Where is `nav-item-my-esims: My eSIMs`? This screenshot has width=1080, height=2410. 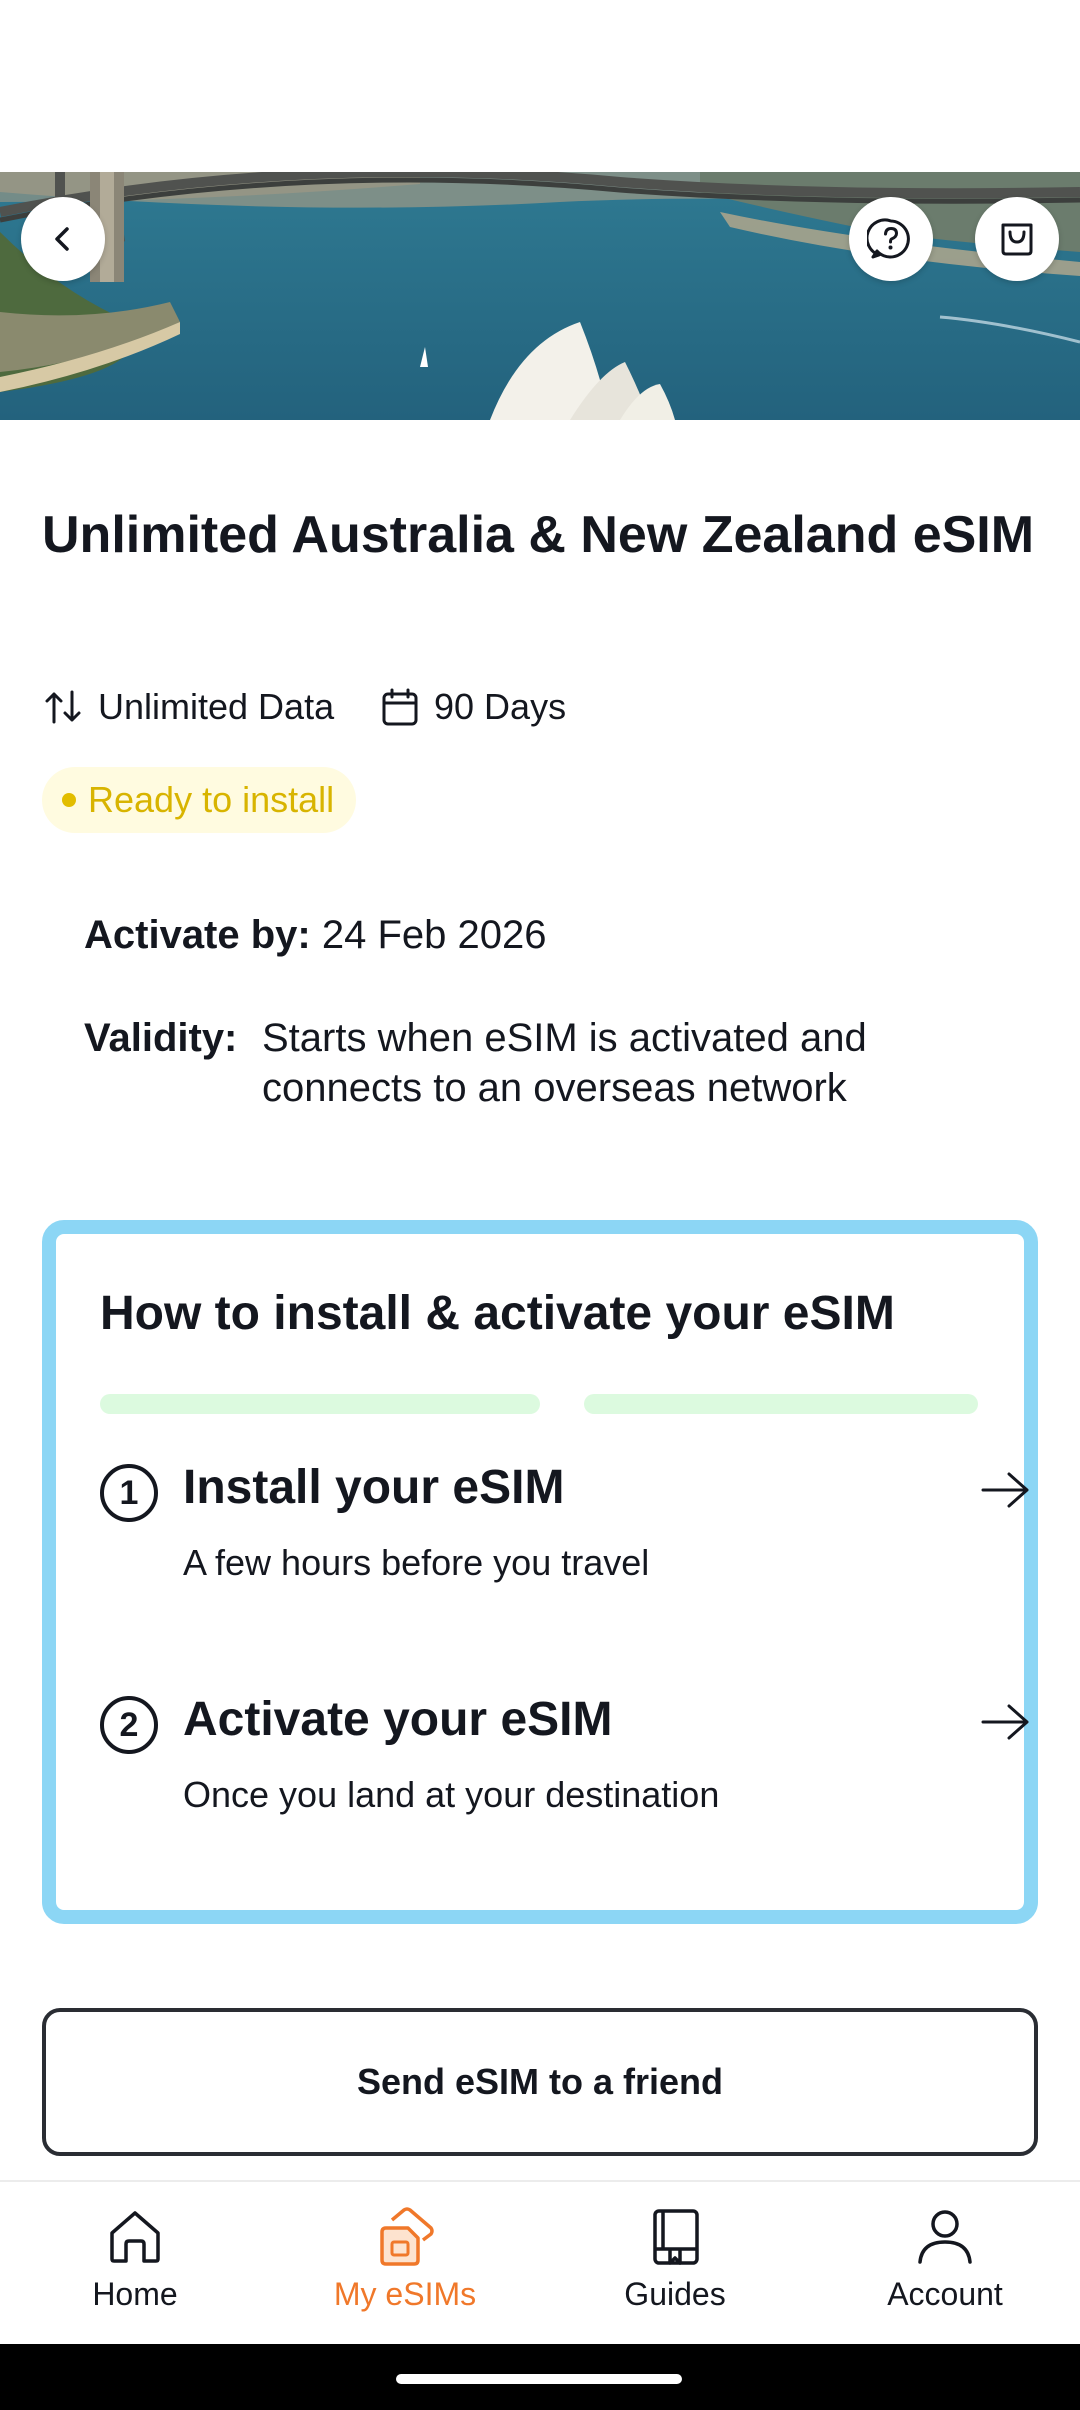
nav-item-my-esims: My eSIMs is located at coordinates (405, 2264).